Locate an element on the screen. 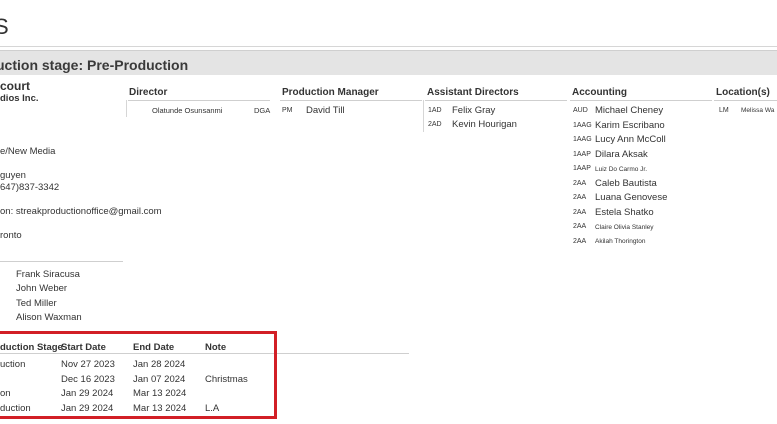  accounting-name: Karim Escribano is located at coordinates (630, 125).